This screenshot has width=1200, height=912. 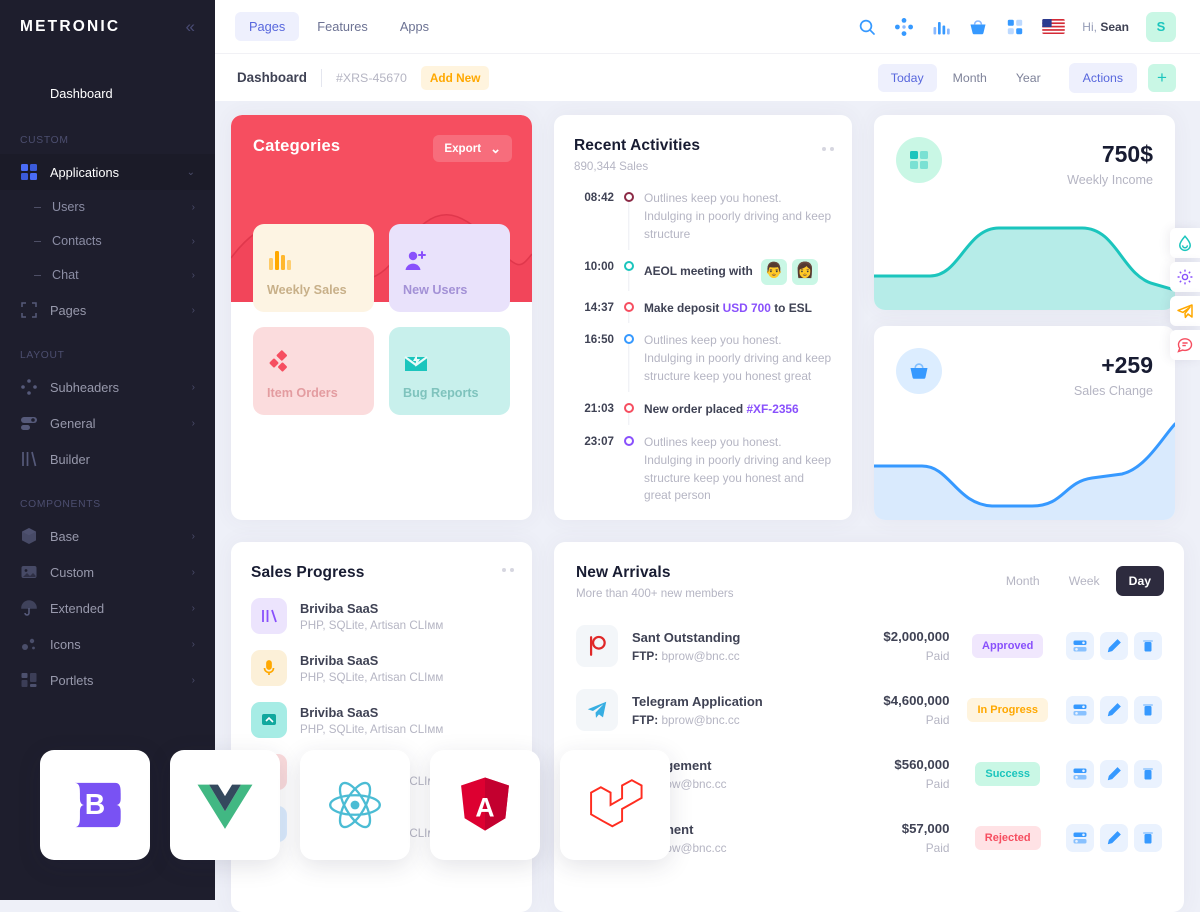 I want to click on flag-us-icon, so click(x=1054, y=26).